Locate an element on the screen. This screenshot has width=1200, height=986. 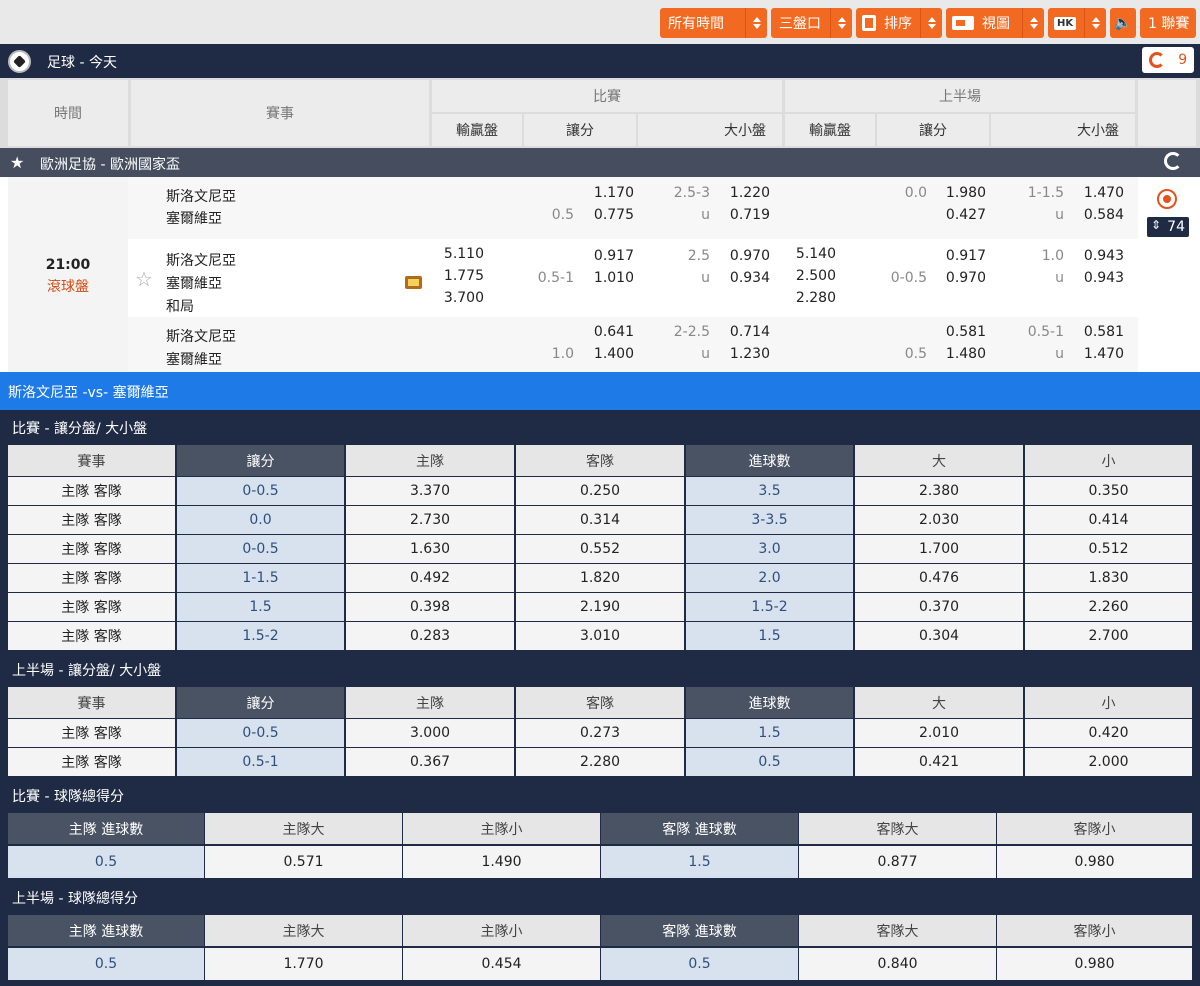
sound-button: 🔈 is located at coordinates (1123, 23).